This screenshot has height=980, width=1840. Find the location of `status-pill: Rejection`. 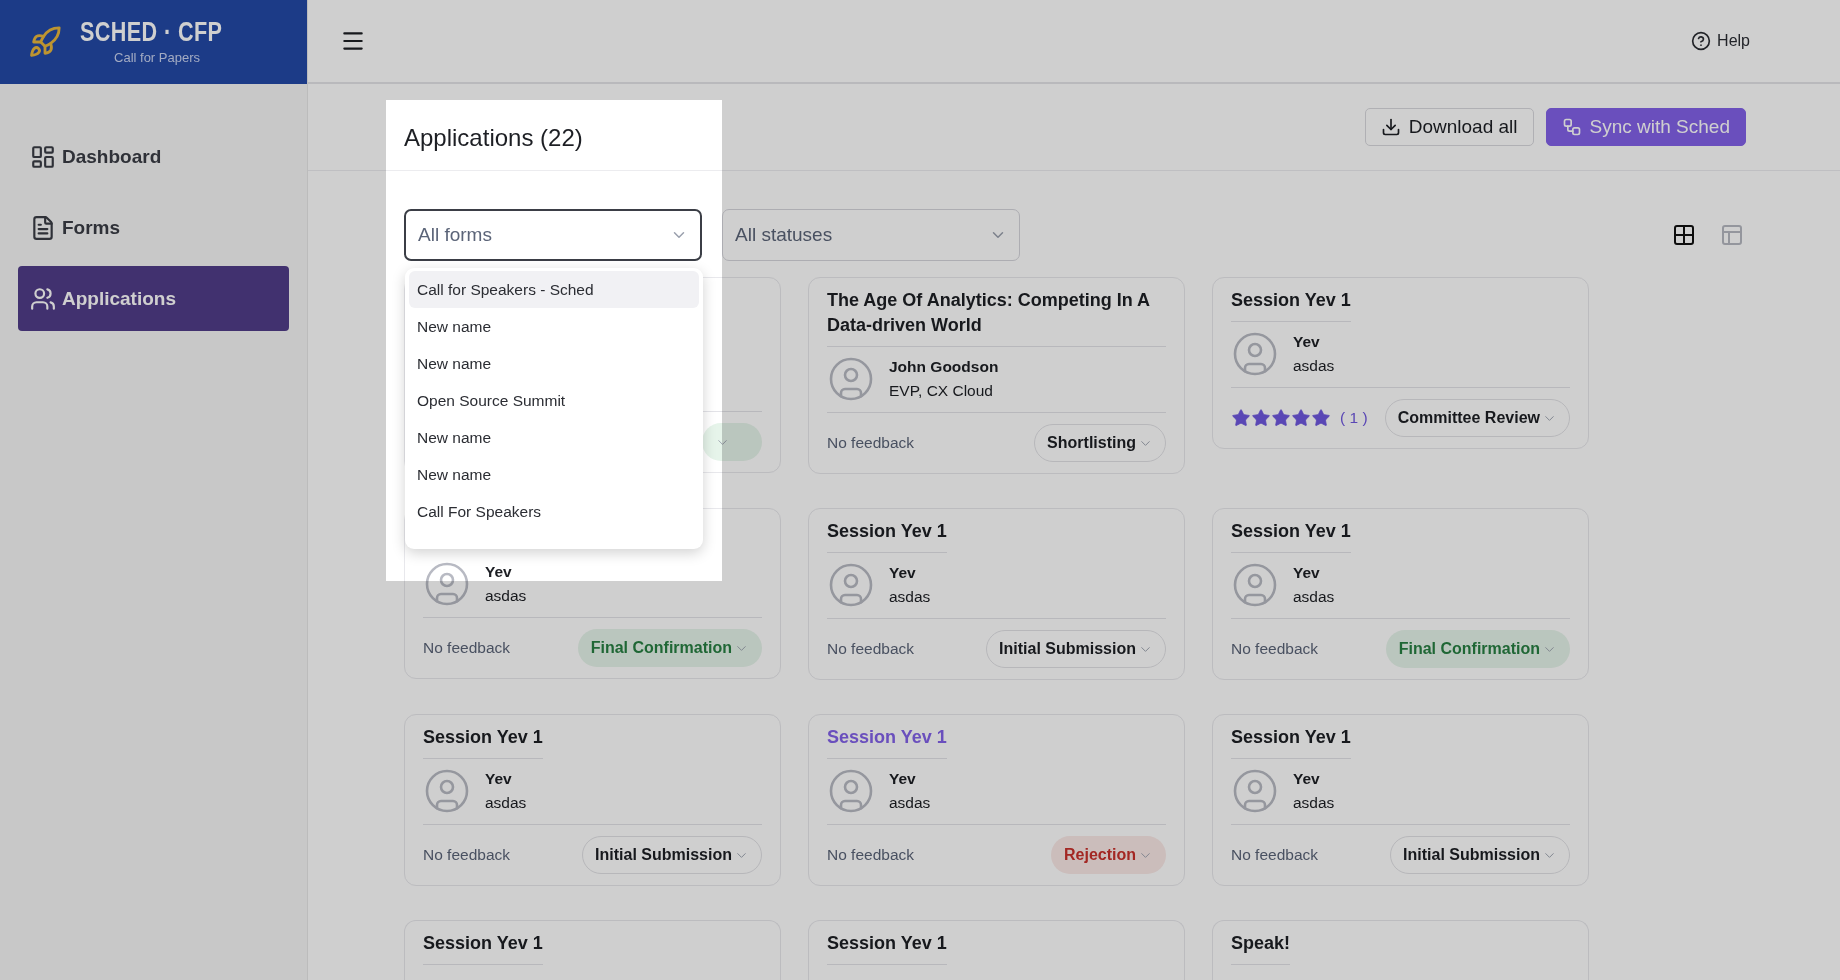

status-pill: Rejection is located at coordinates (1108, 855).